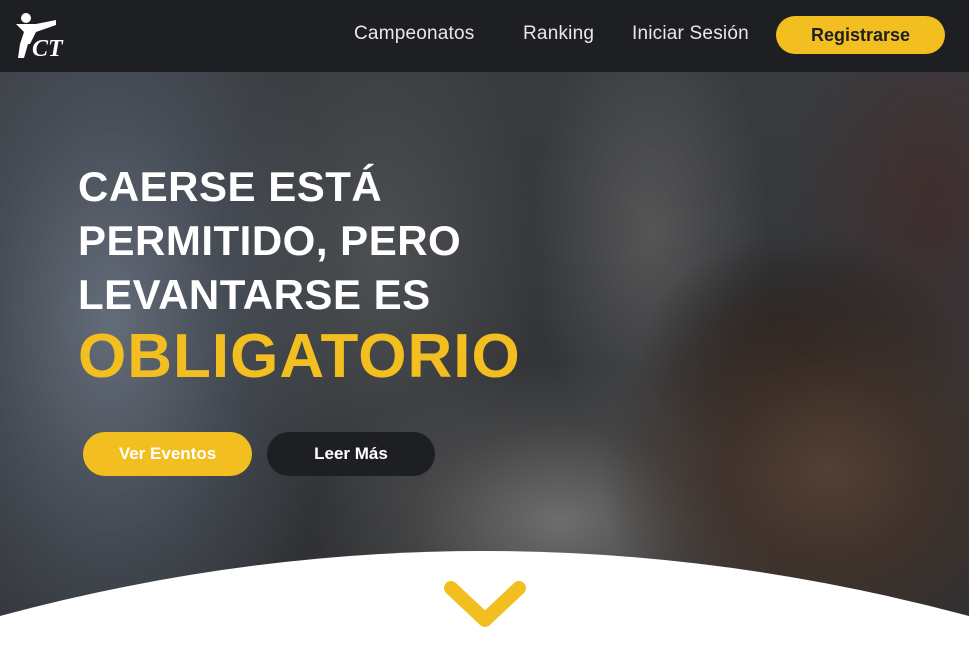  Describe the element at coordinates (860, 35) in the screenshot. I see `register-button: Registrarse` at that location.